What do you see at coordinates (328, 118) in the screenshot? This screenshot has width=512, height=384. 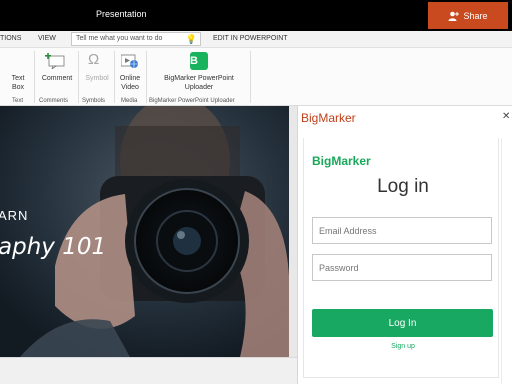 I see `pane-title: BigMarker` at bounding box center [328, 118].